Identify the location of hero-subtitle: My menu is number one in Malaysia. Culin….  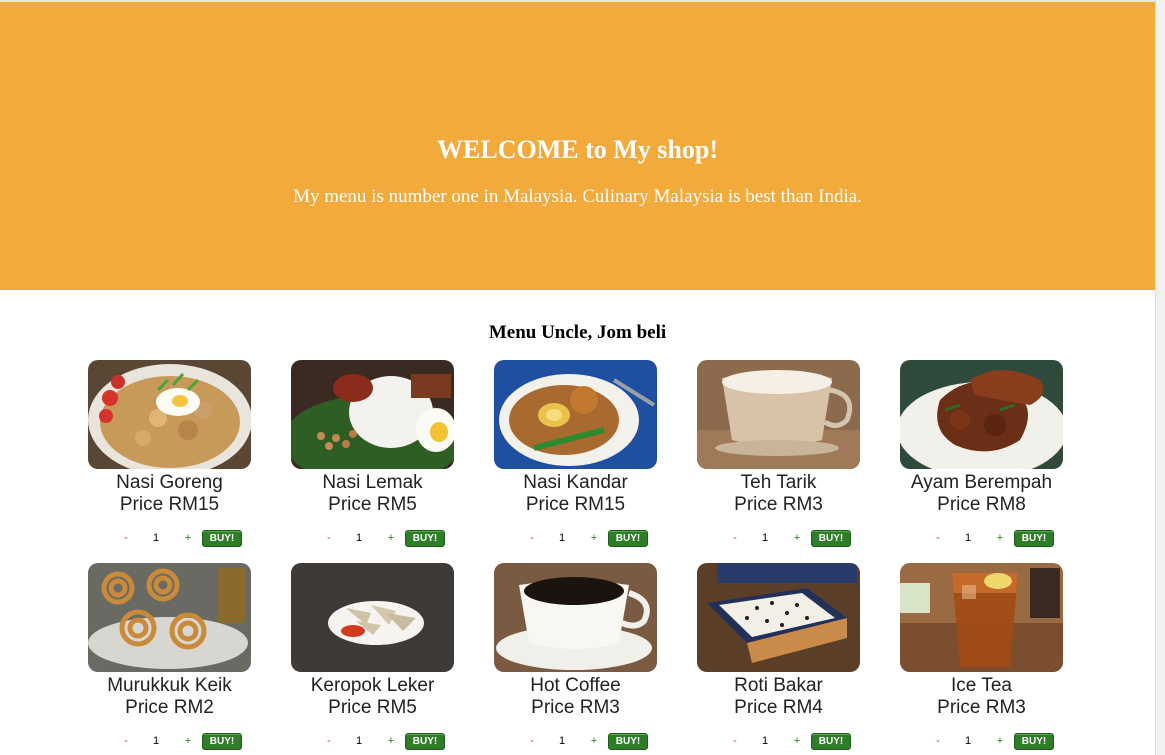
(577, 196).